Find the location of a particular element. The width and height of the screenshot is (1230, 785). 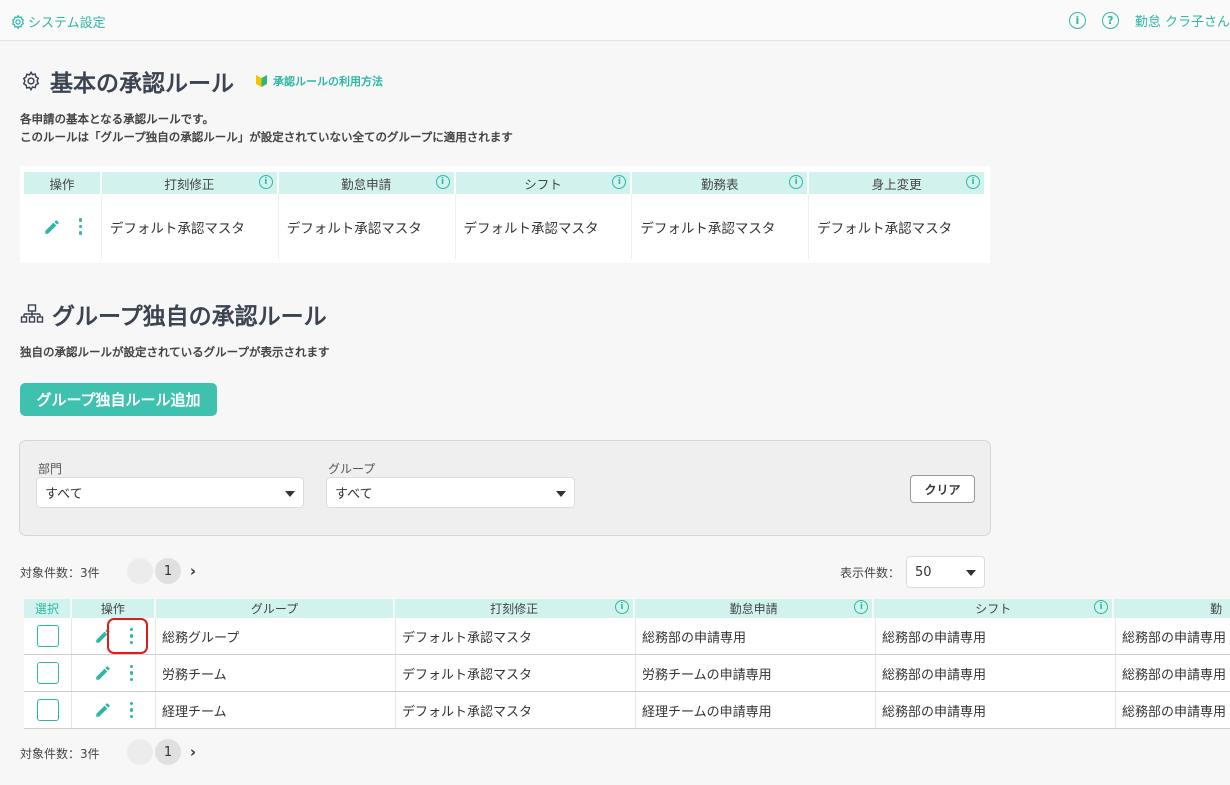

group-label: グループ is located at coordinates (352, 469).